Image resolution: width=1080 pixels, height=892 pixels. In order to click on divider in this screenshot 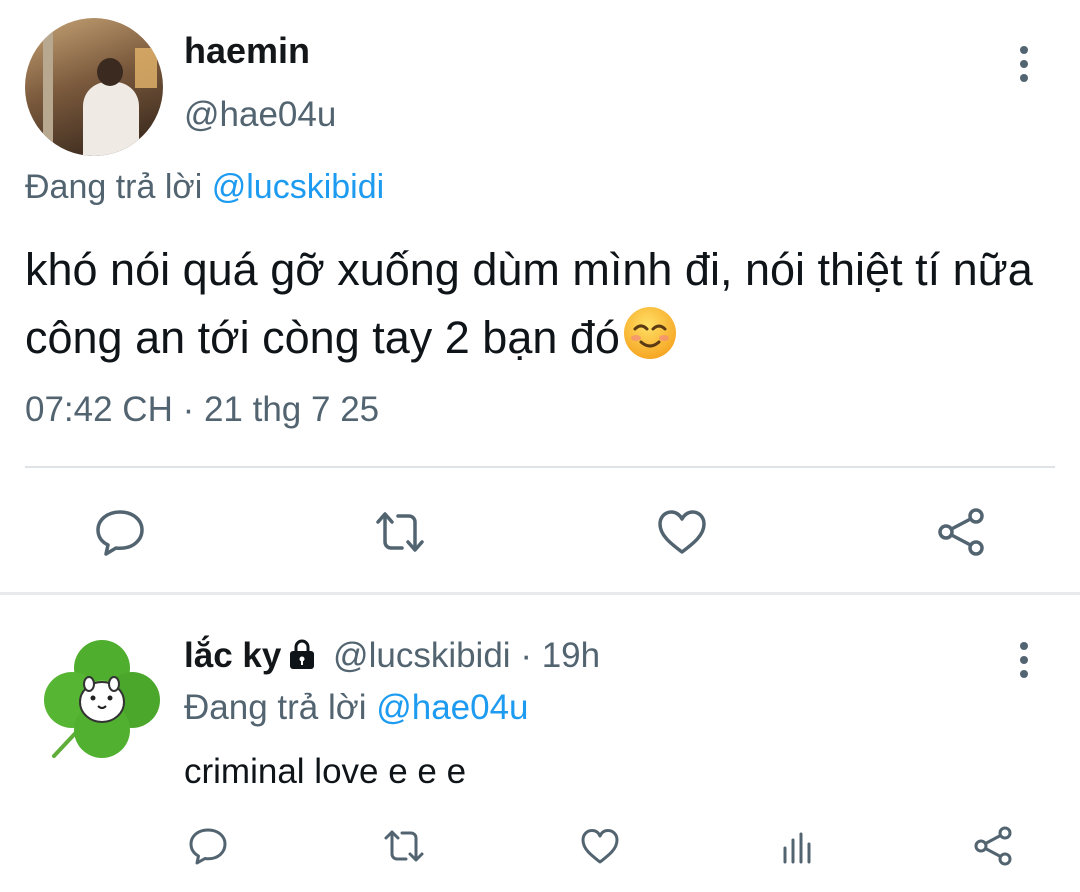, I will do `click(540, 467)`.